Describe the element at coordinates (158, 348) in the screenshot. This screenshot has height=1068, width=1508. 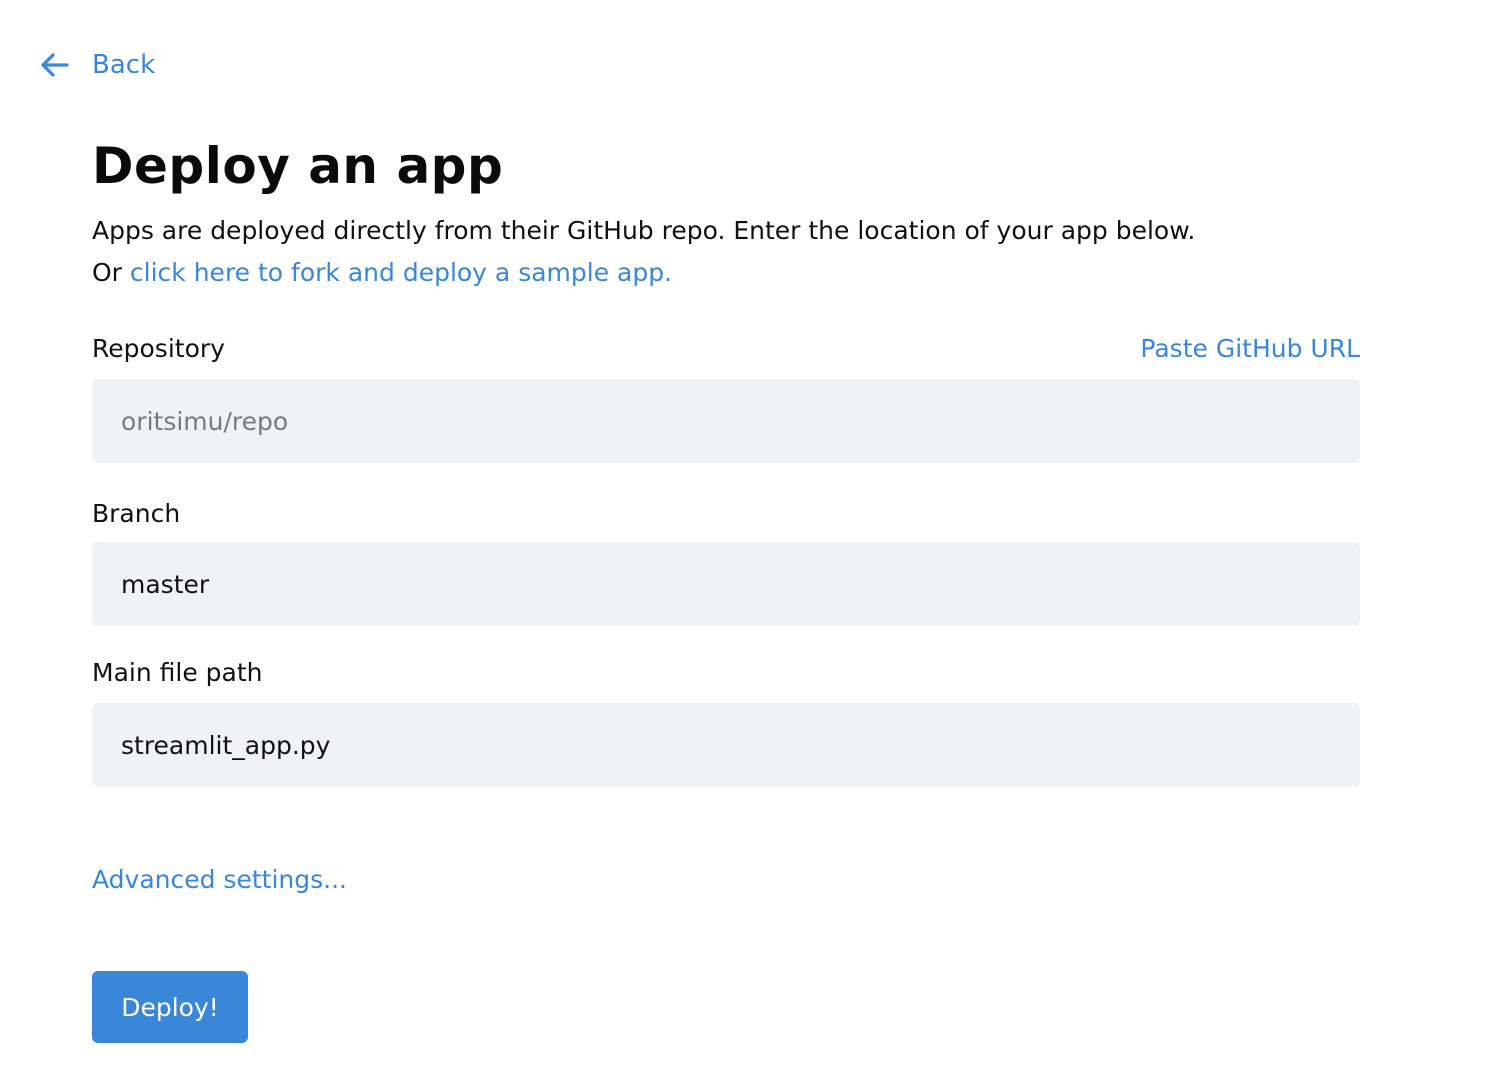
I see `repository-label: Repository` at that location.